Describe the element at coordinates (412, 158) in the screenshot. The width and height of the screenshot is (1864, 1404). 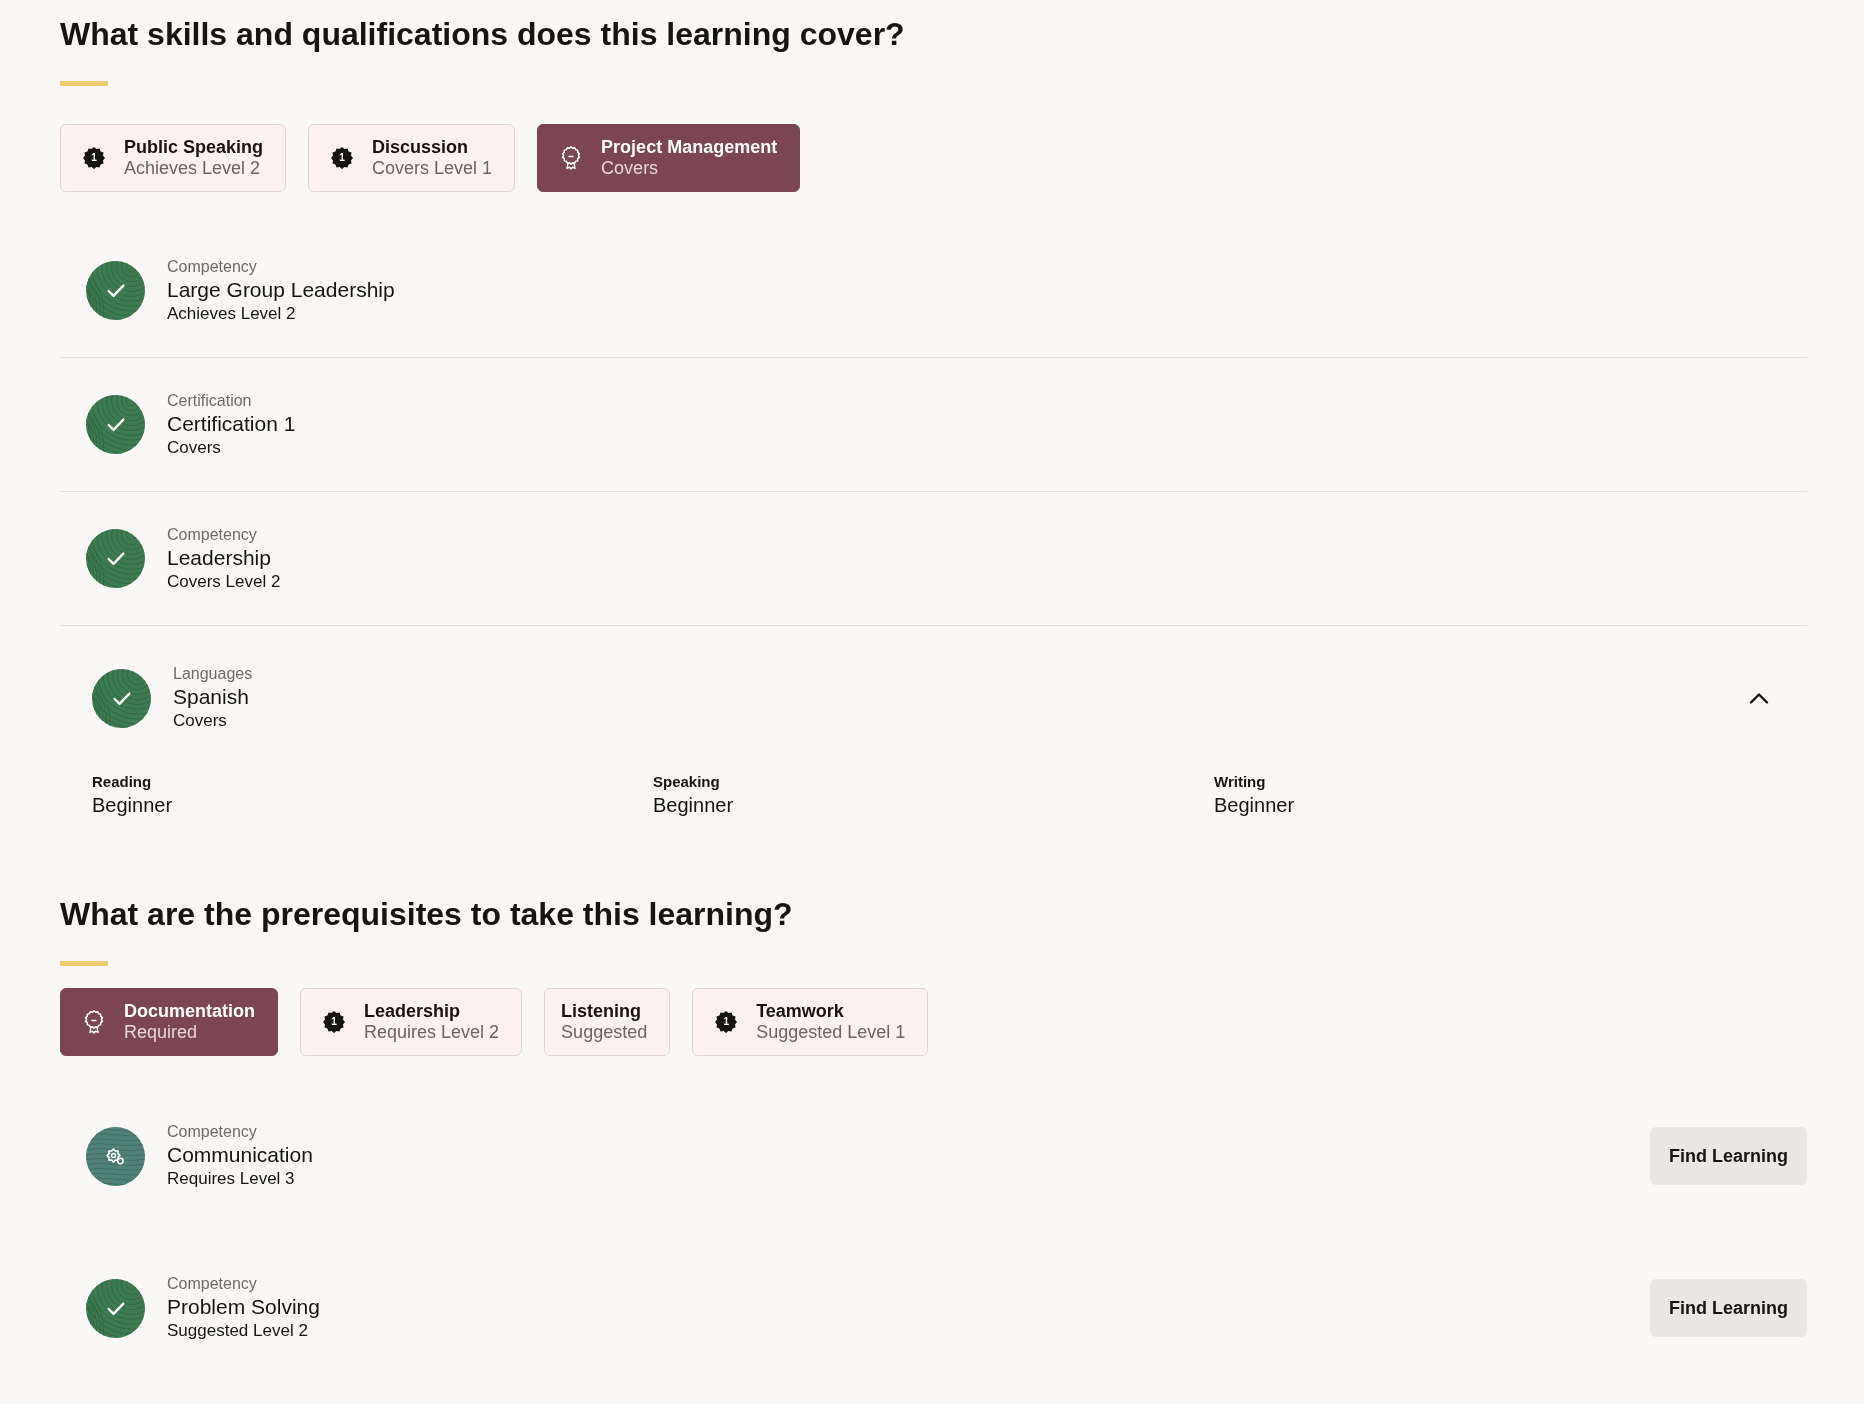
I see `filter-chip: 1 Discussion Covers Level 1` at that location.